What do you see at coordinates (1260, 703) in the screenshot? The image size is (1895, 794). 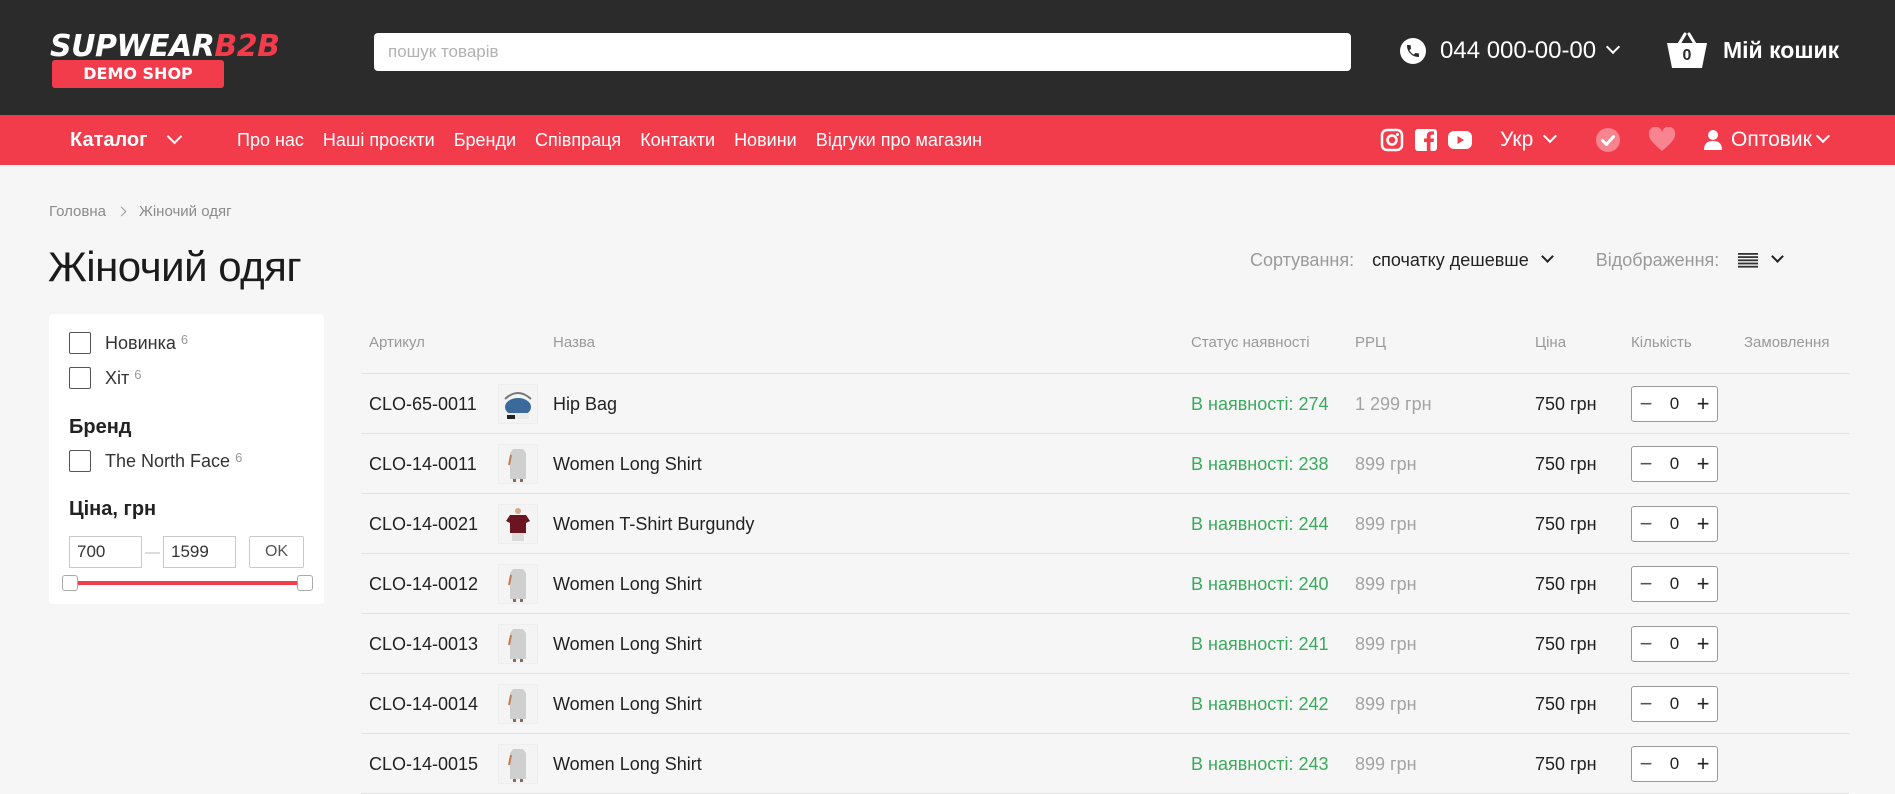 I see `stock-status: В наявності: 242` at bounding box center [1260, 703].